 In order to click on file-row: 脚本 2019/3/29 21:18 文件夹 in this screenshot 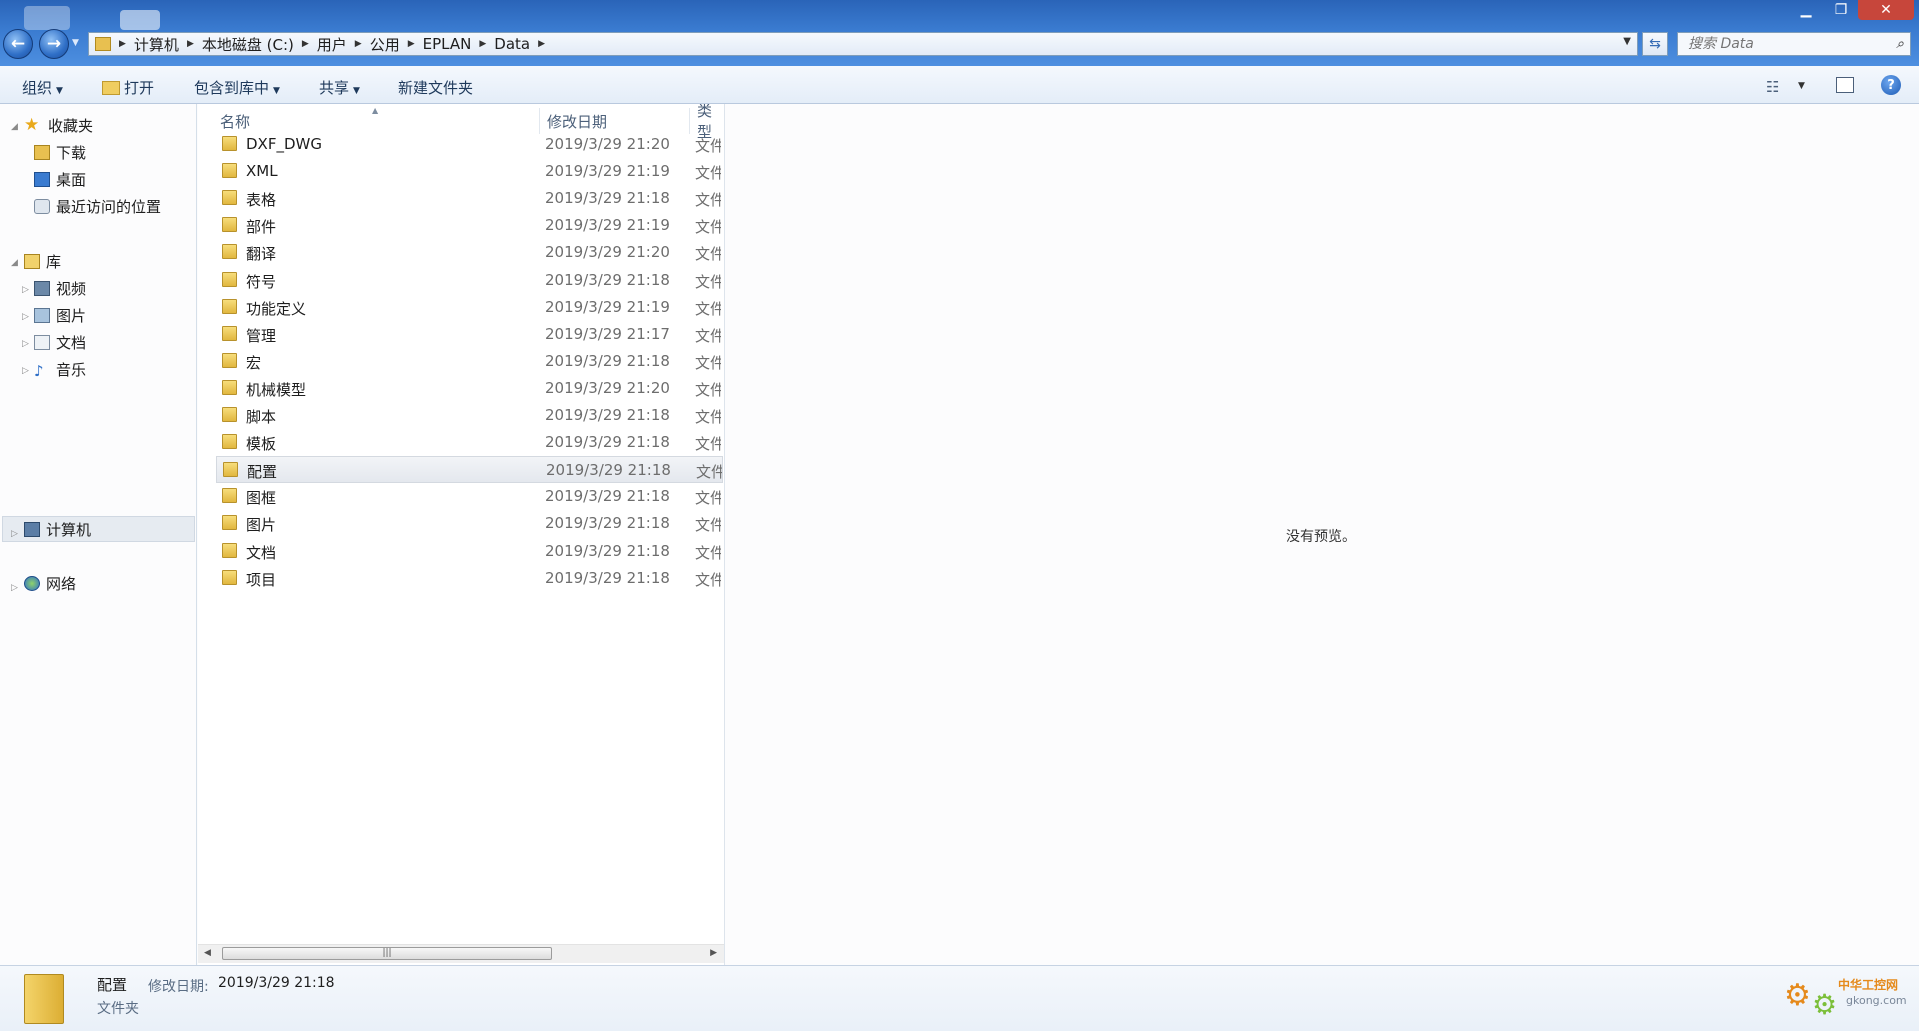, I will do `click(469, 415)`.